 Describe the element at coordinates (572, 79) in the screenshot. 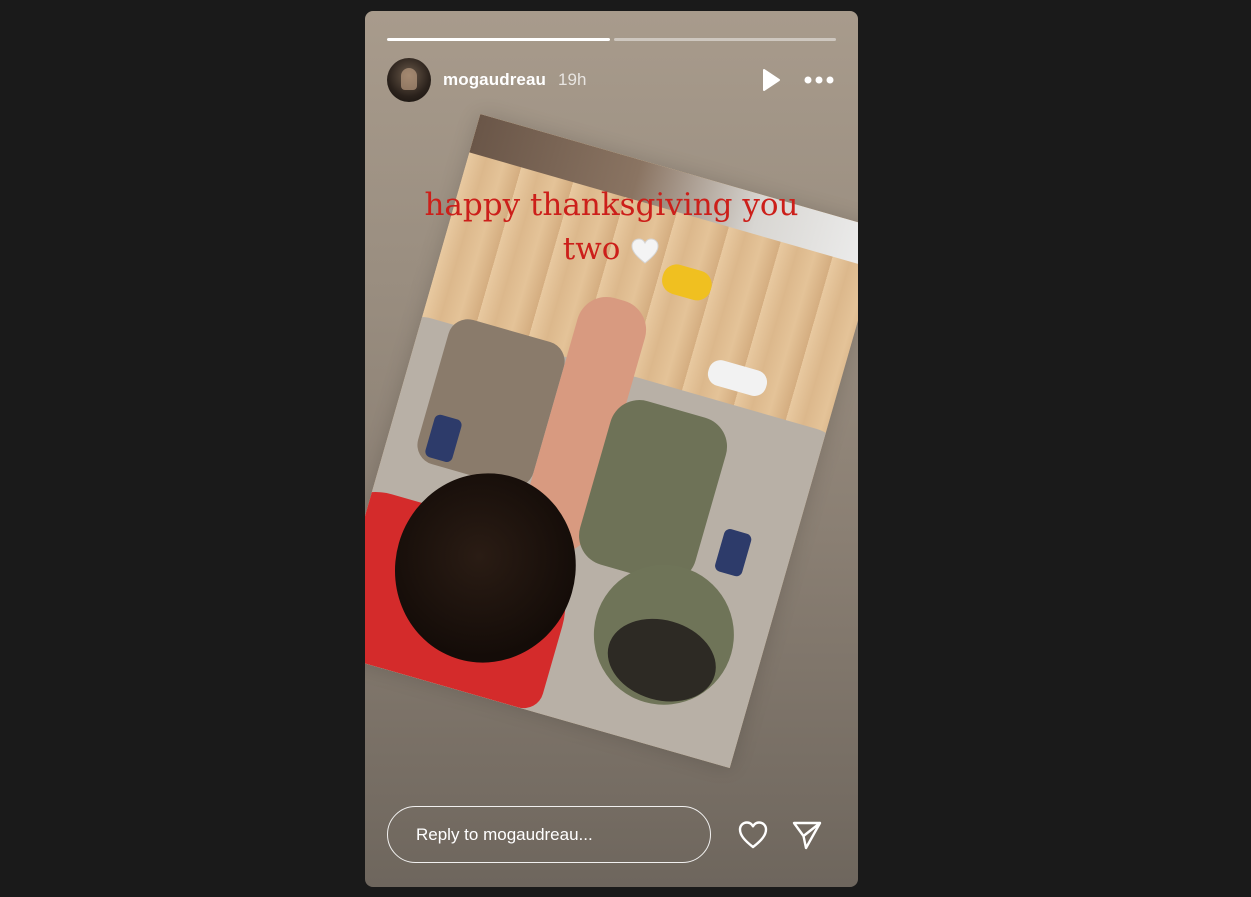

I see `timestamp: 19h` at that location.